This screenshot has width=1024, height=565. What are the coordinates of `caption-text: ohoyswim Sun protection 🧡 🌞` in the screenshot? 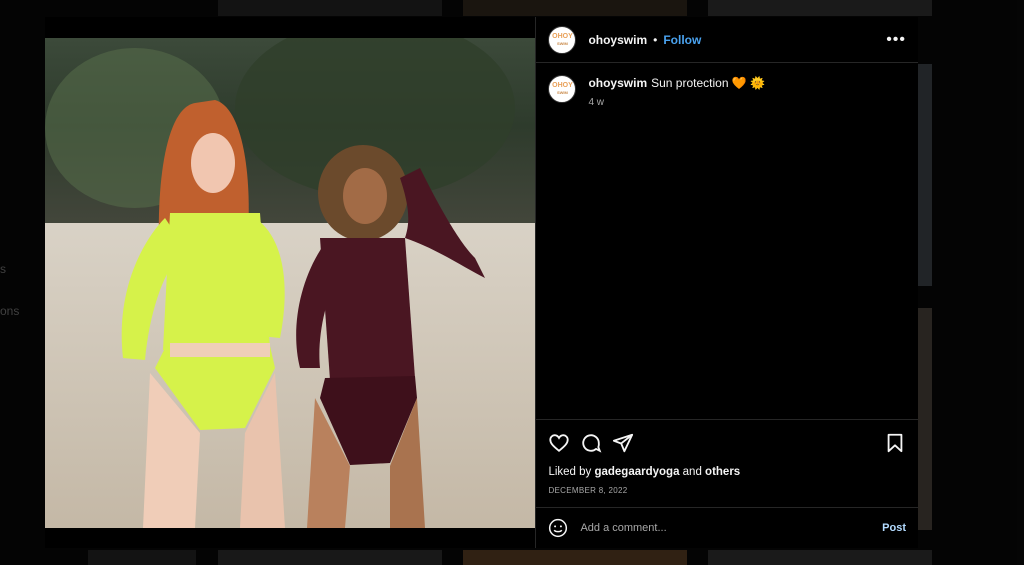 It's located at (676, 83).